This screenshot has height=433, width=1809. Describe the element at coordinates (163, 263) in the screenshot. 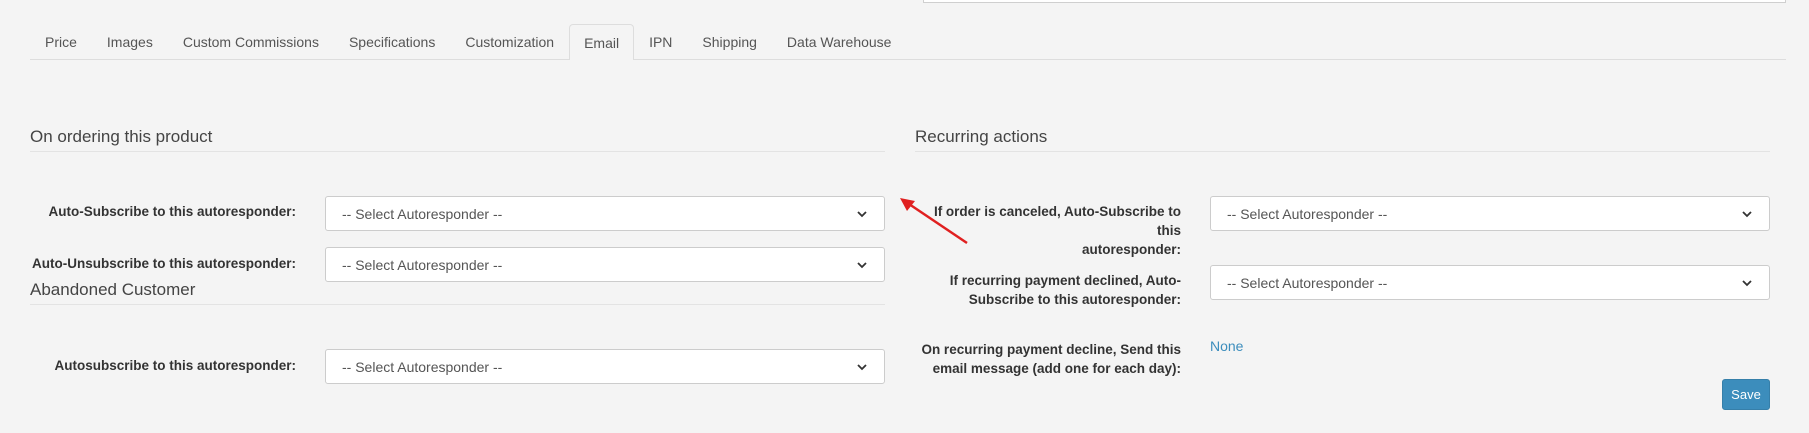

I see `ordering-unsubscribe-label: Auto-Unsubscribe to this autoresponder:` at that location.